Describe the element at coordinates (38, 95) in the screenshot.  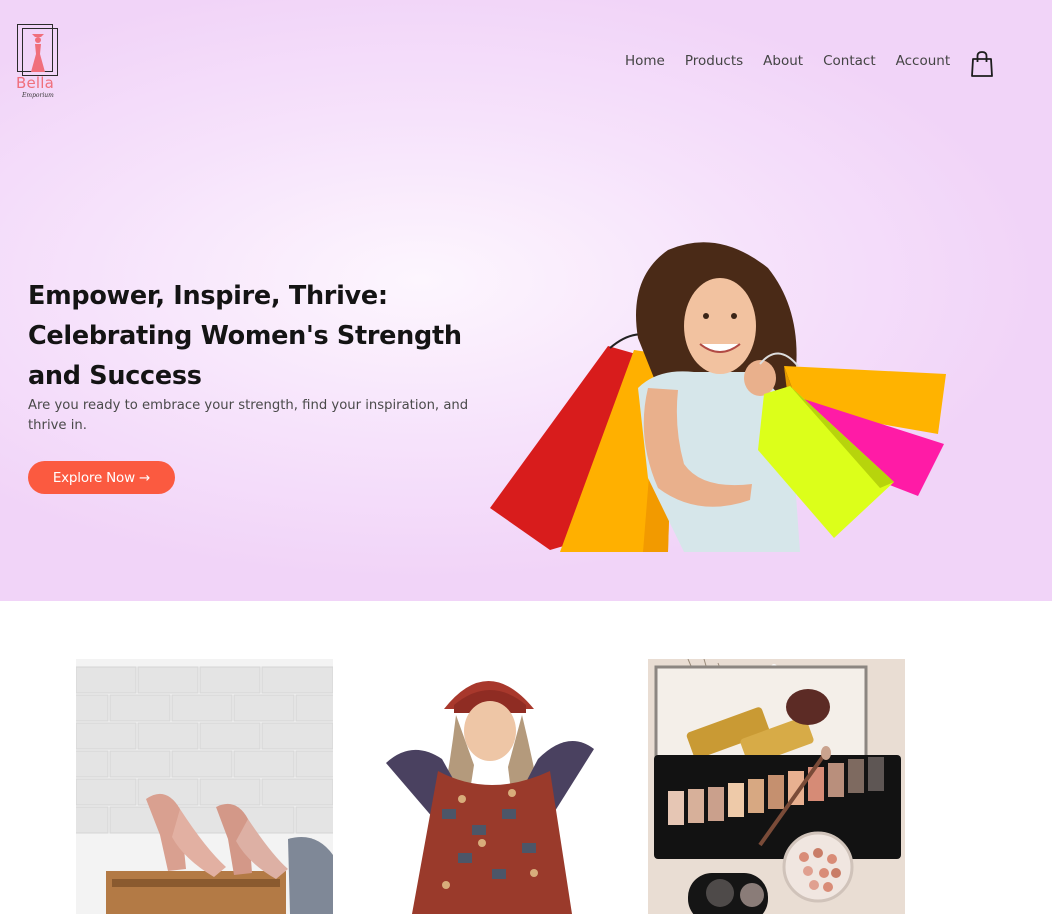
I see `brand-tagline: Emporium` at that location.